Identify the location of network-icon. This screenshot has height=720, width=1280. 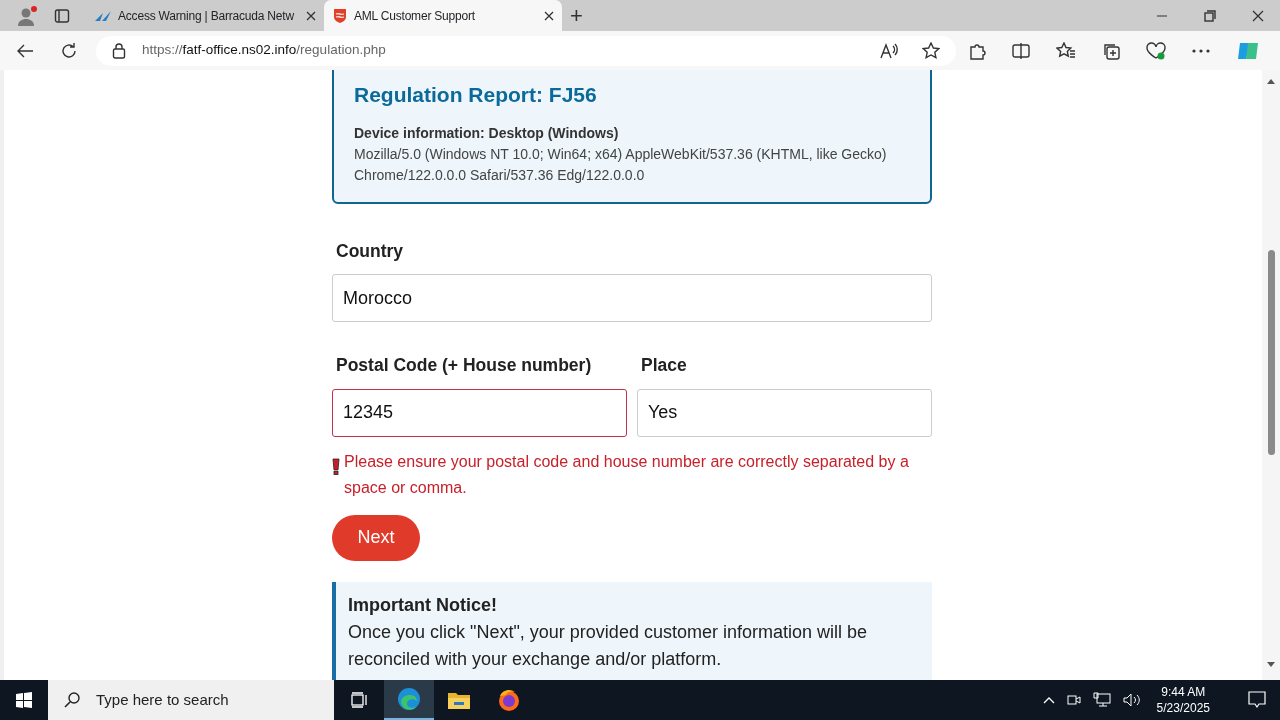
(1101, 700).